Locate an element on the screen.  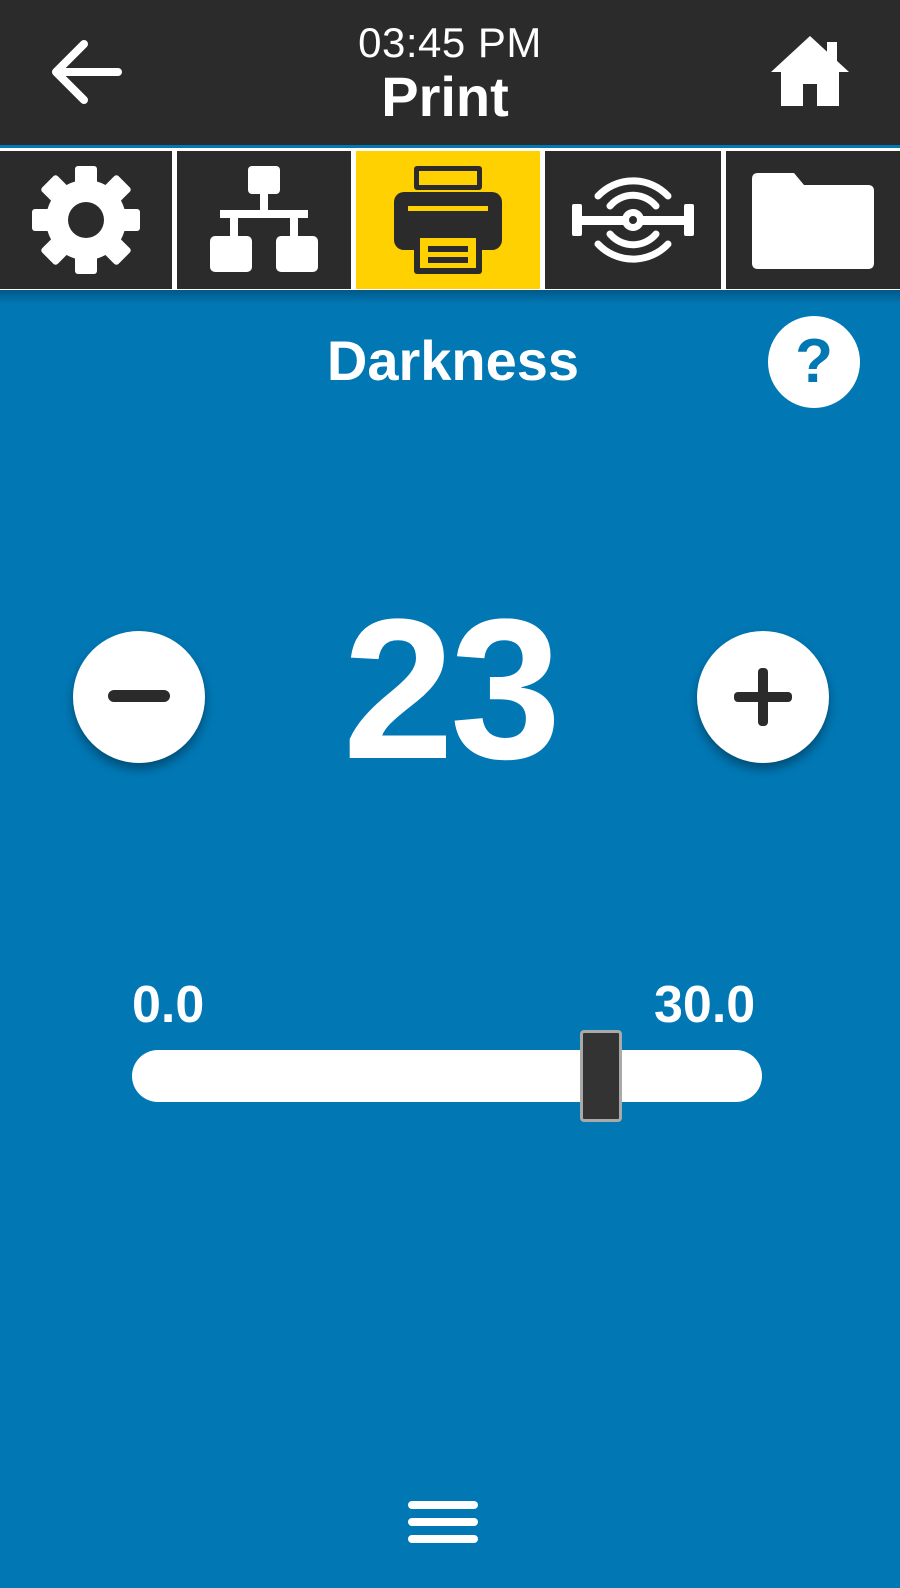
folder-icon is located at coordinates (813, 221).